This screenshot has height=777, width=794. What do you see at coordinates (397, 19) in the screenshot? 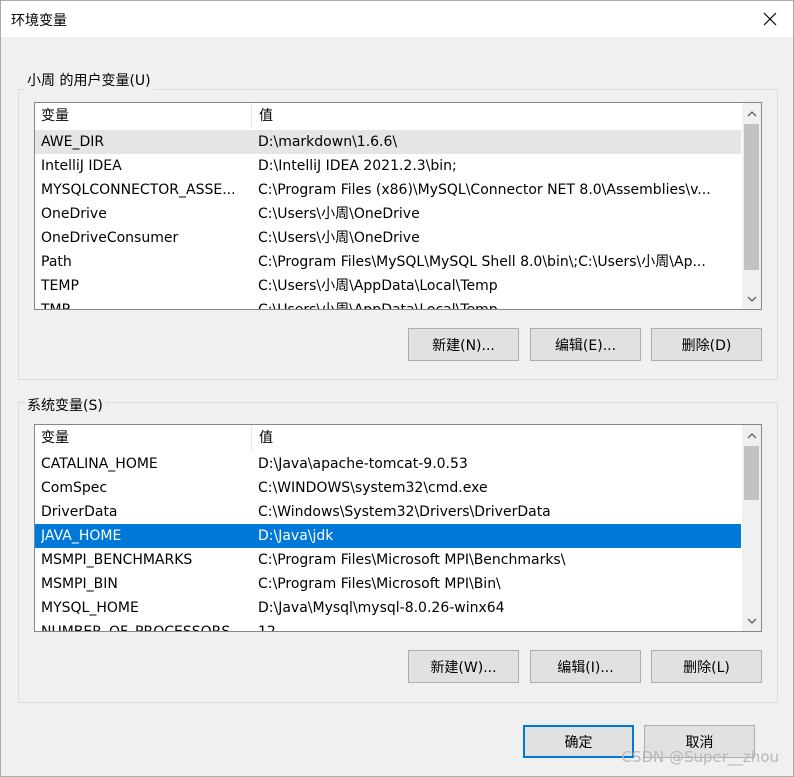
I see `title-bar: 环境变量` at bounding box center [397, 19].